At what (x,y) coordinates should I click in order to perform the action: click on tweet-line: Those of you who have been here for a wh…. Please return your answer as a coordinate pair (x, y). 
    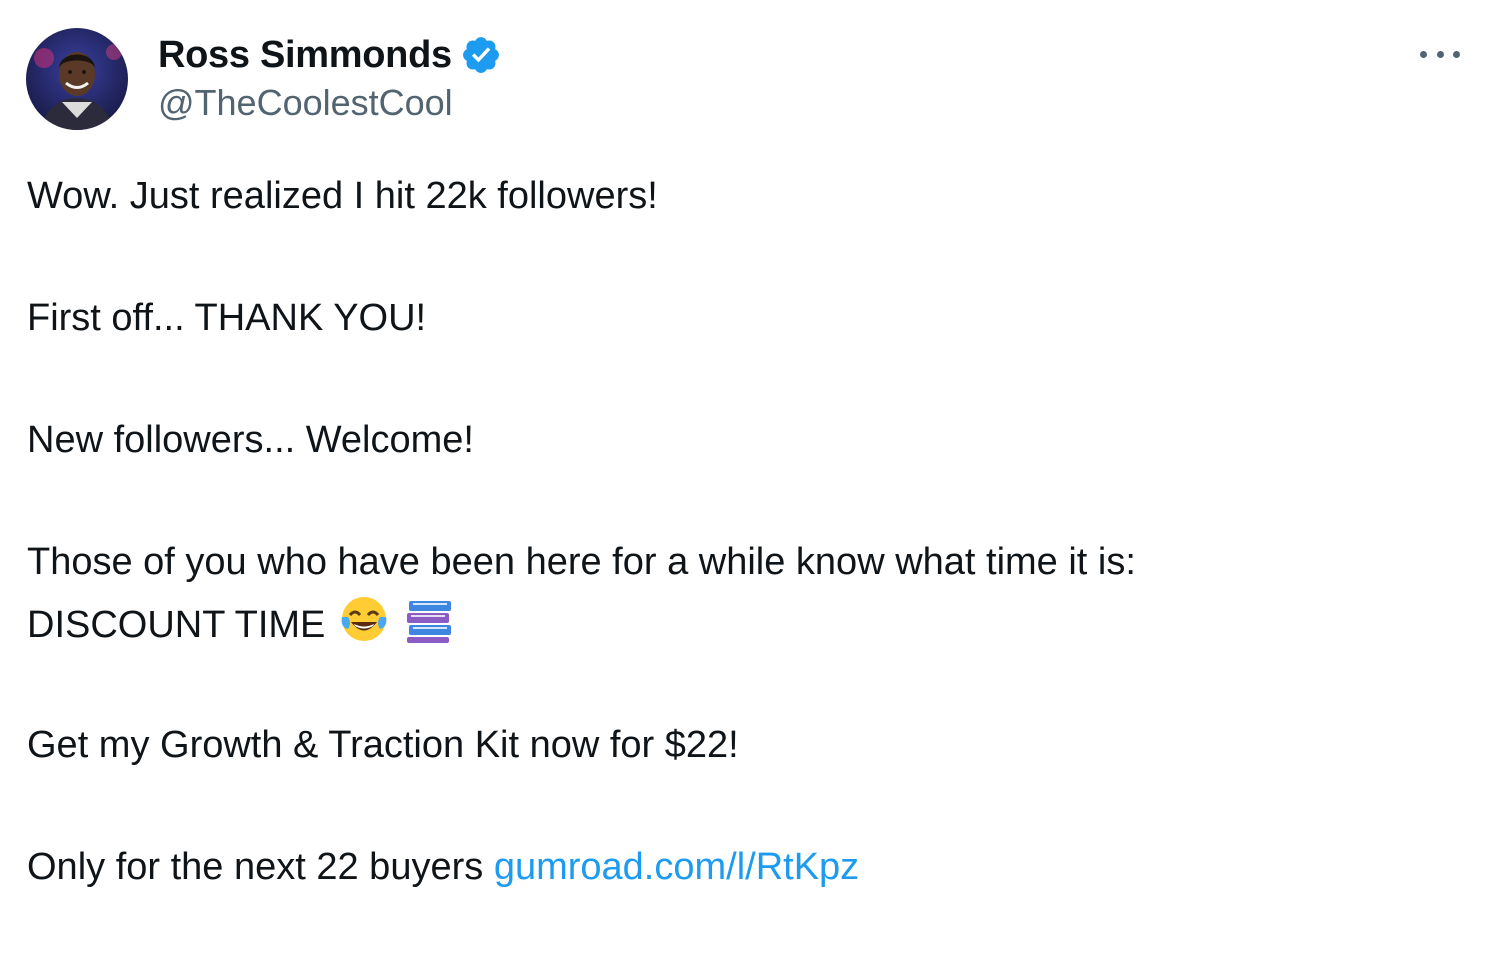
    Looking at the image, I should click on (581, 562).